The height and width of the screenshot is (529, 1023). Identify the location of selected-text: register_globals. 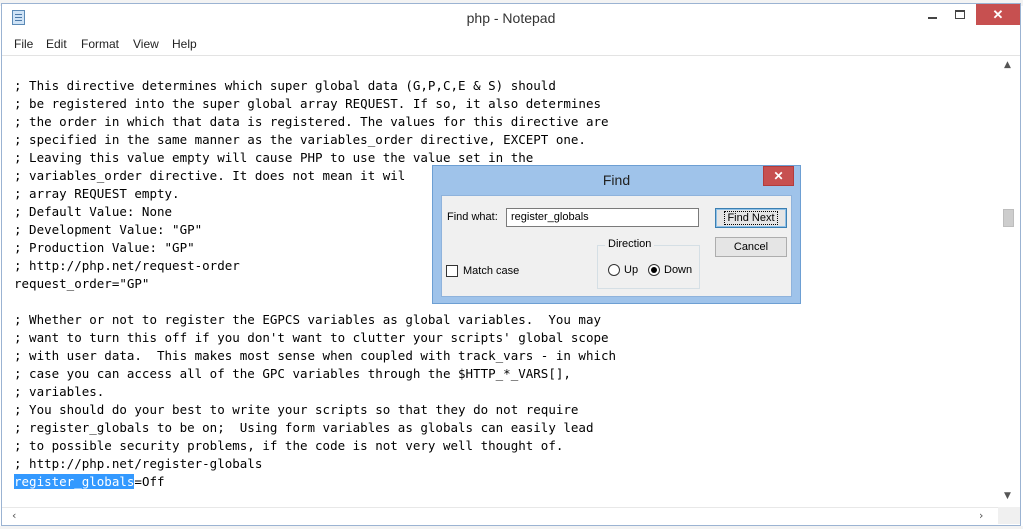
(74, 481).